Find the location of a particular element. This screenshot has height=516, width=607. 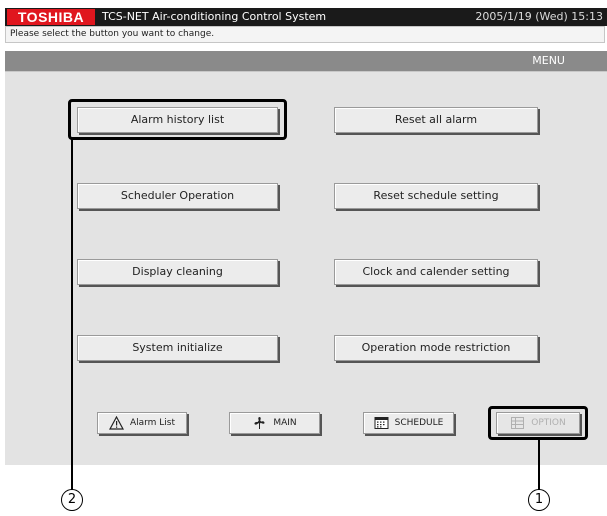

callout-2-text: 2 is located at coordinates (72, 499).